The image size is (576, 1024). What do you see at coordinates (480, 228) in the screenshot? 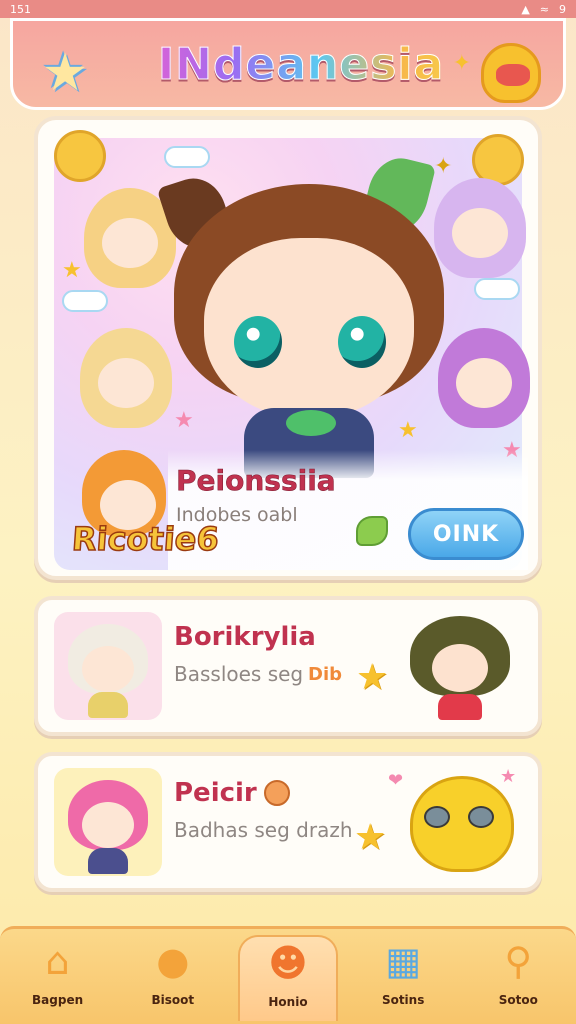
I see `character-lavender` at bounding box center [480, 228].